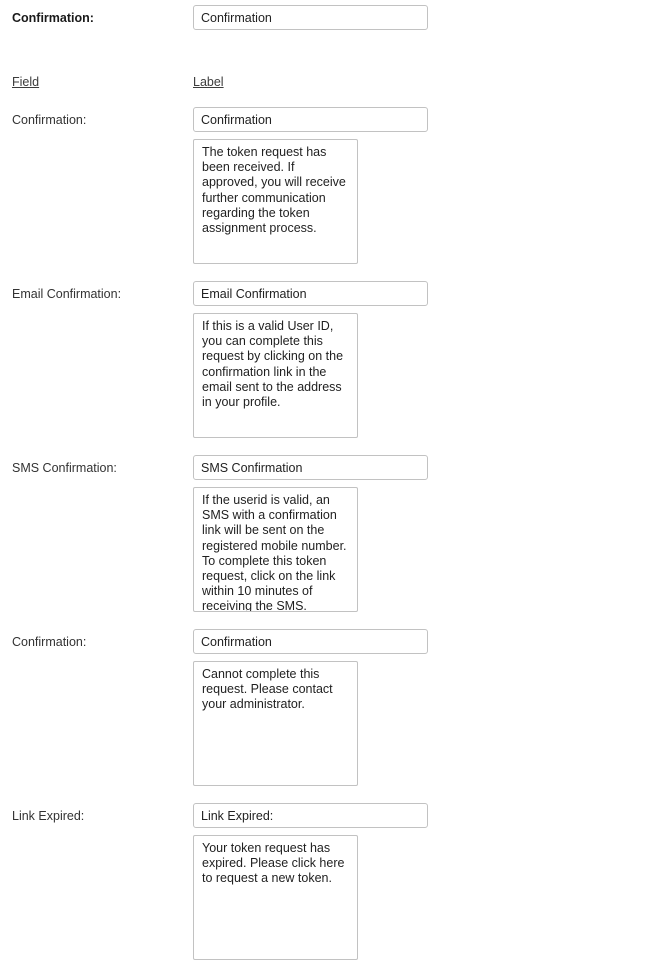 The image size is (661, 960). I want to click on label-input-sms-confirmation, so click(310, 467).